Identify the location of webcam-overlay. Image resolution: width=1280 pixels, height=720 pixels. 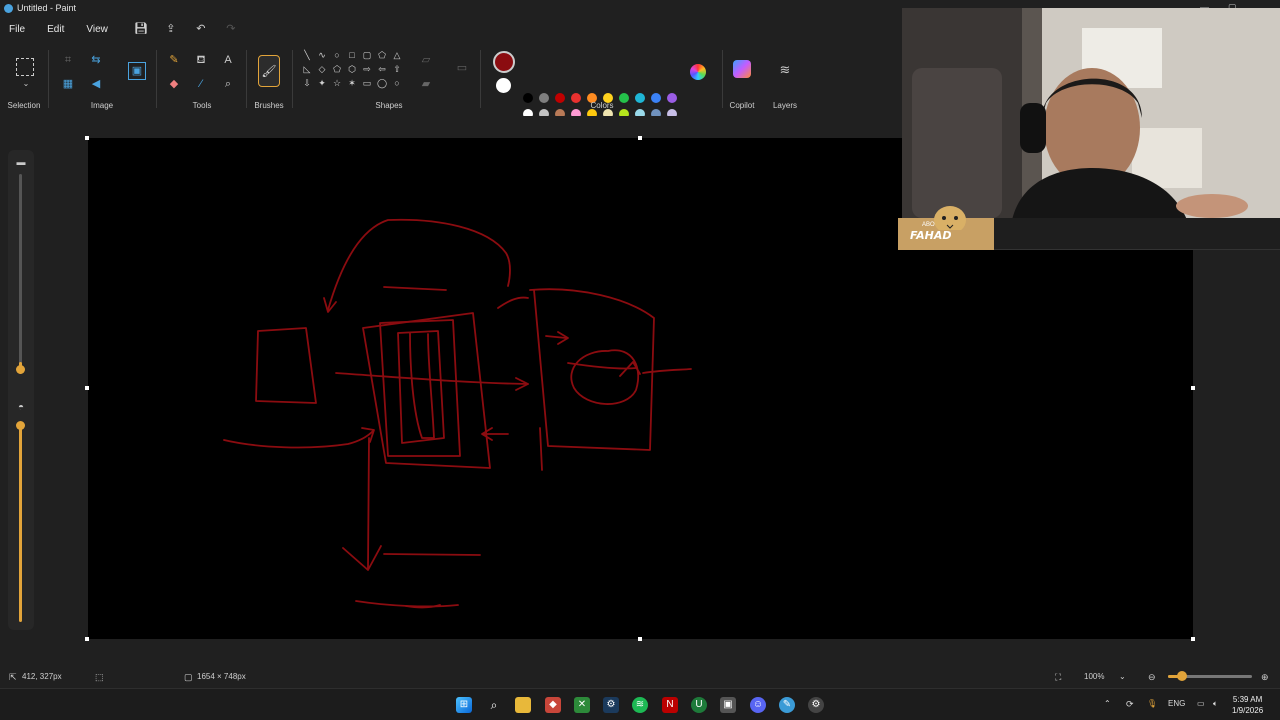
(1091, 114).